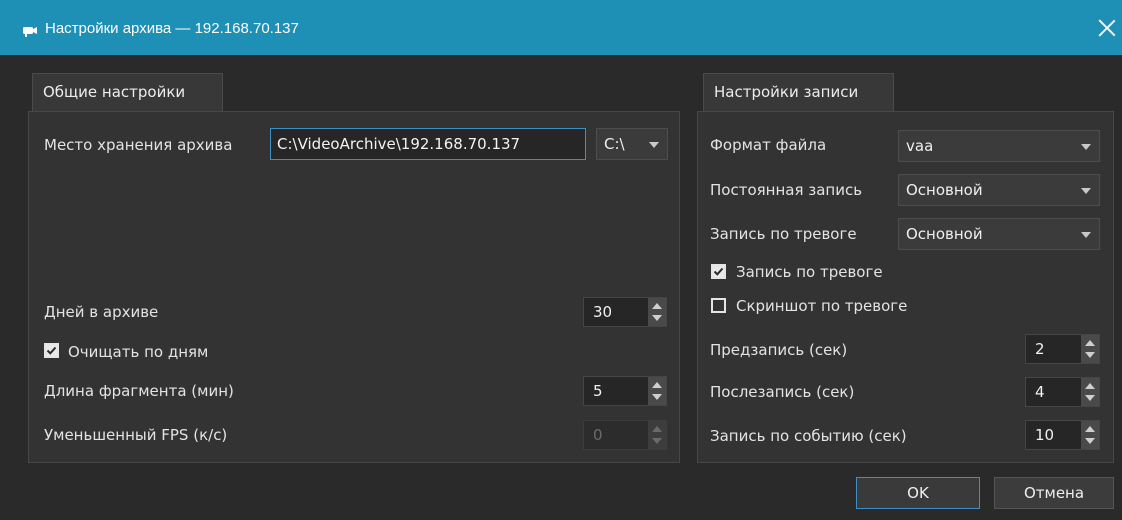  I want to click on tab-recording-settings: Настройки записи, so click(798, 92).